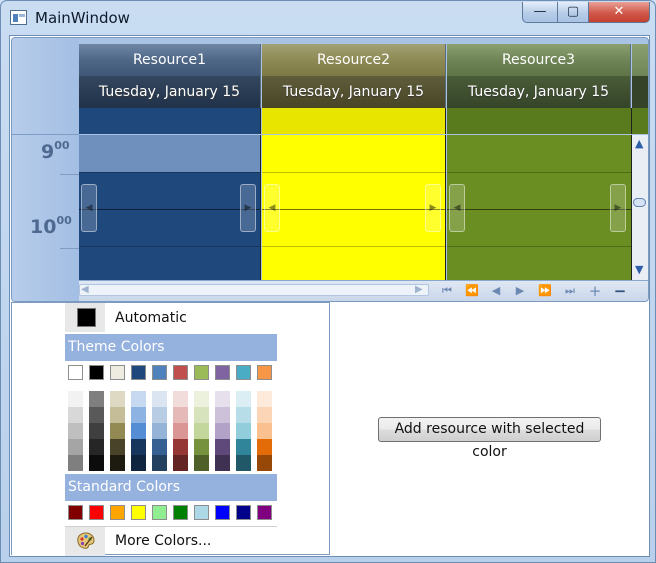  Describe the element at coordinates (620, 291) in the screenshot. I see `zoom-out-icon: −` at that location.